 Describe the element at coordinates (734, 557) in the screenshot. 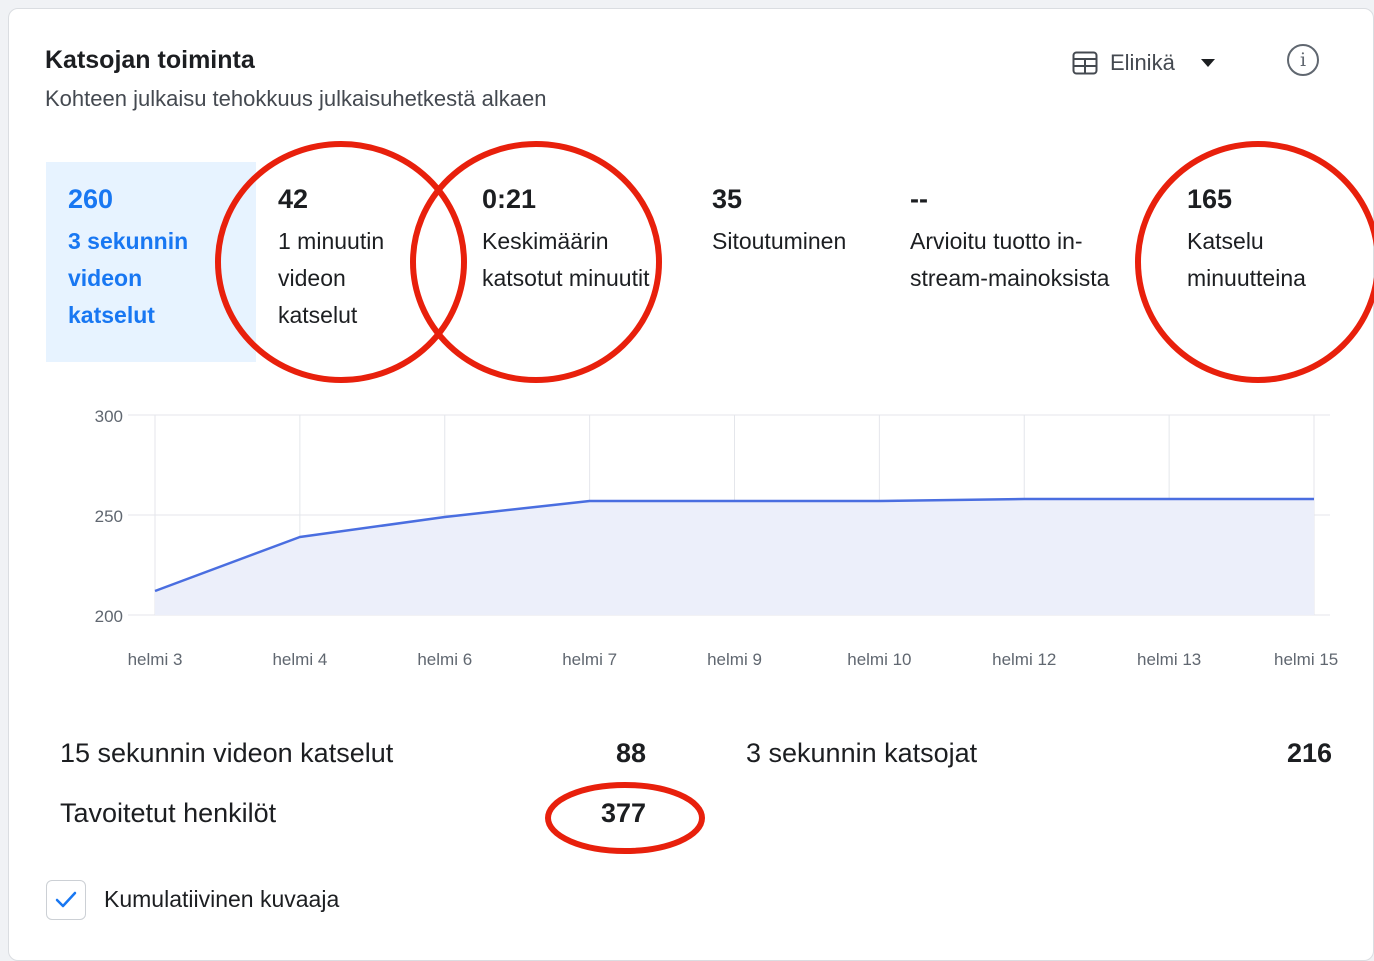

I see `series-area` at that location.